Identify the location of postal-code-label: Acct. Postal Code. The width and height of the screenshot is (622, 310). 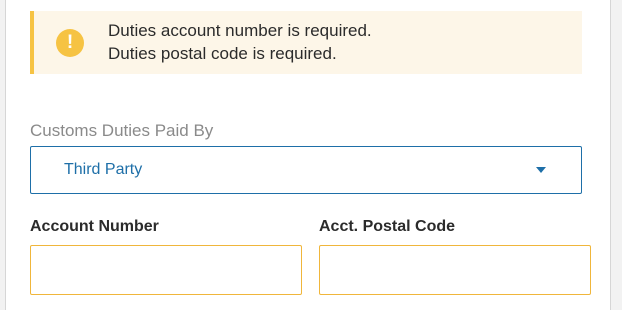
(387, 226).